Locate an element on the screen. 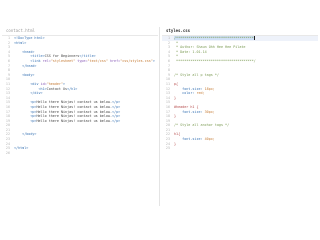 The width and height of the screenshot is (320, 240). code-token: <html> is located at coordinates (20, 42).